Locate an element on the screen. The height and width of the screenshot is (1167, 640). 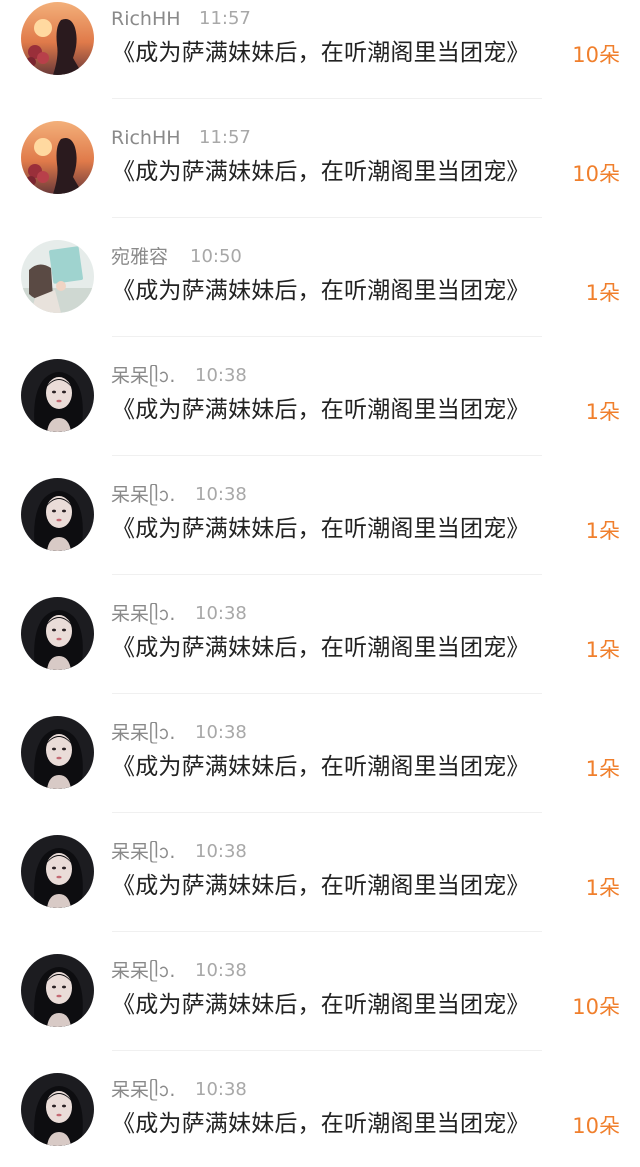
list-item: 宛雅容 10:50 《成为萨满妹妹后，在听潮阁里当团宠》 1朵 is located at coordinates (320, 297).